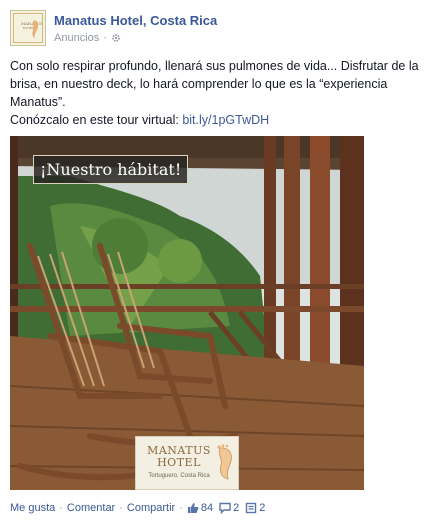 The image size is (443, 526). I want to click on post-actions: Me gusta · Comentar · Compartir · 84 2 2, so click(137, 508).